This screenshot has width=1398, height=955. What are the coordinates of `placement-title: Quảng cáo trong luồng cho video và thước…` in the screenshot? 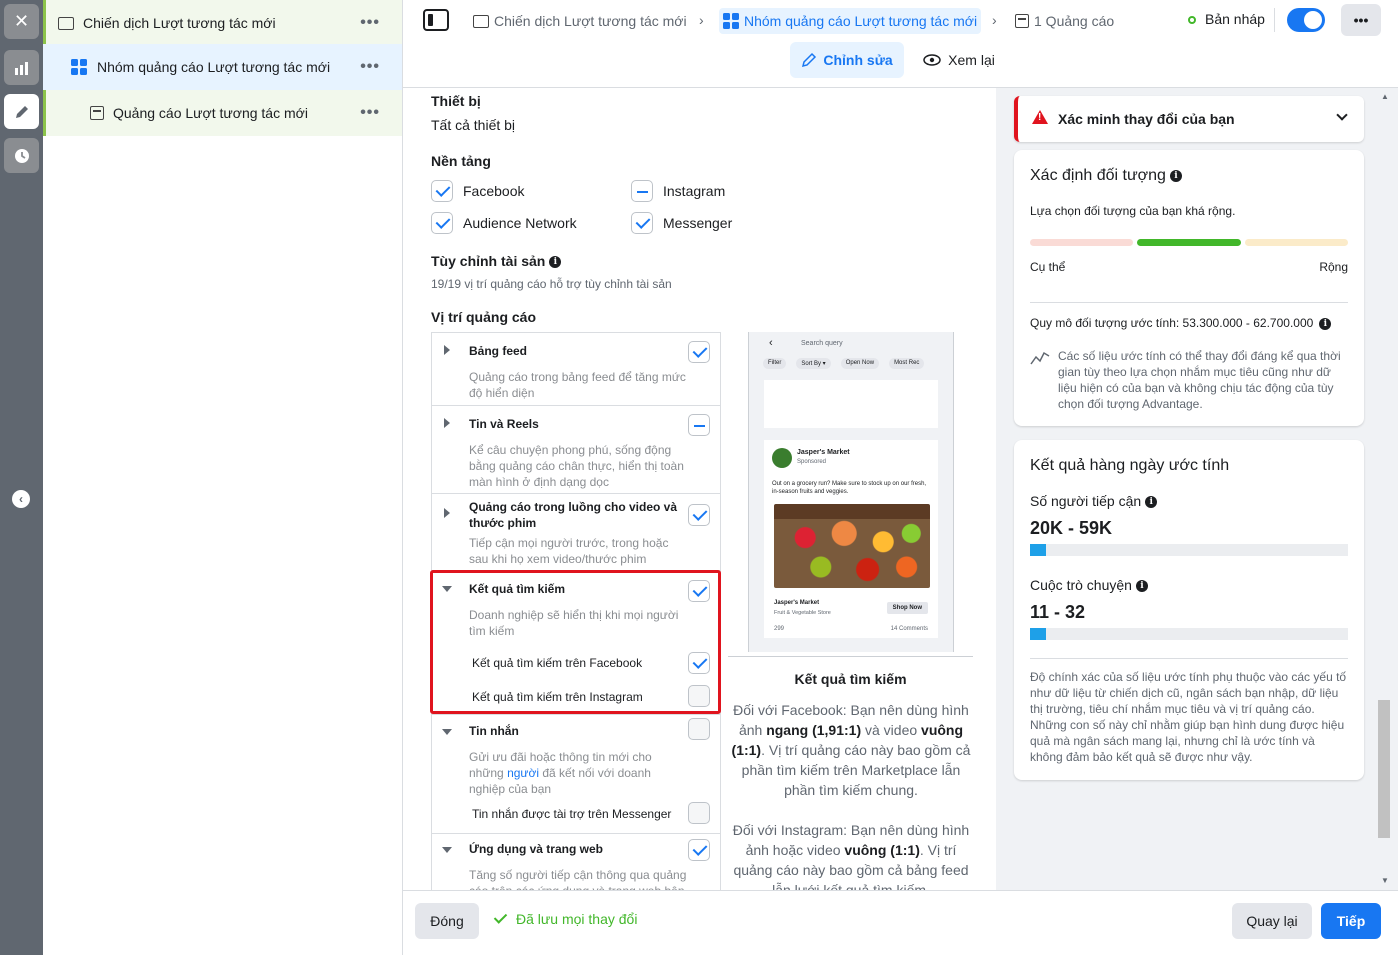 It's located at (573, 515).